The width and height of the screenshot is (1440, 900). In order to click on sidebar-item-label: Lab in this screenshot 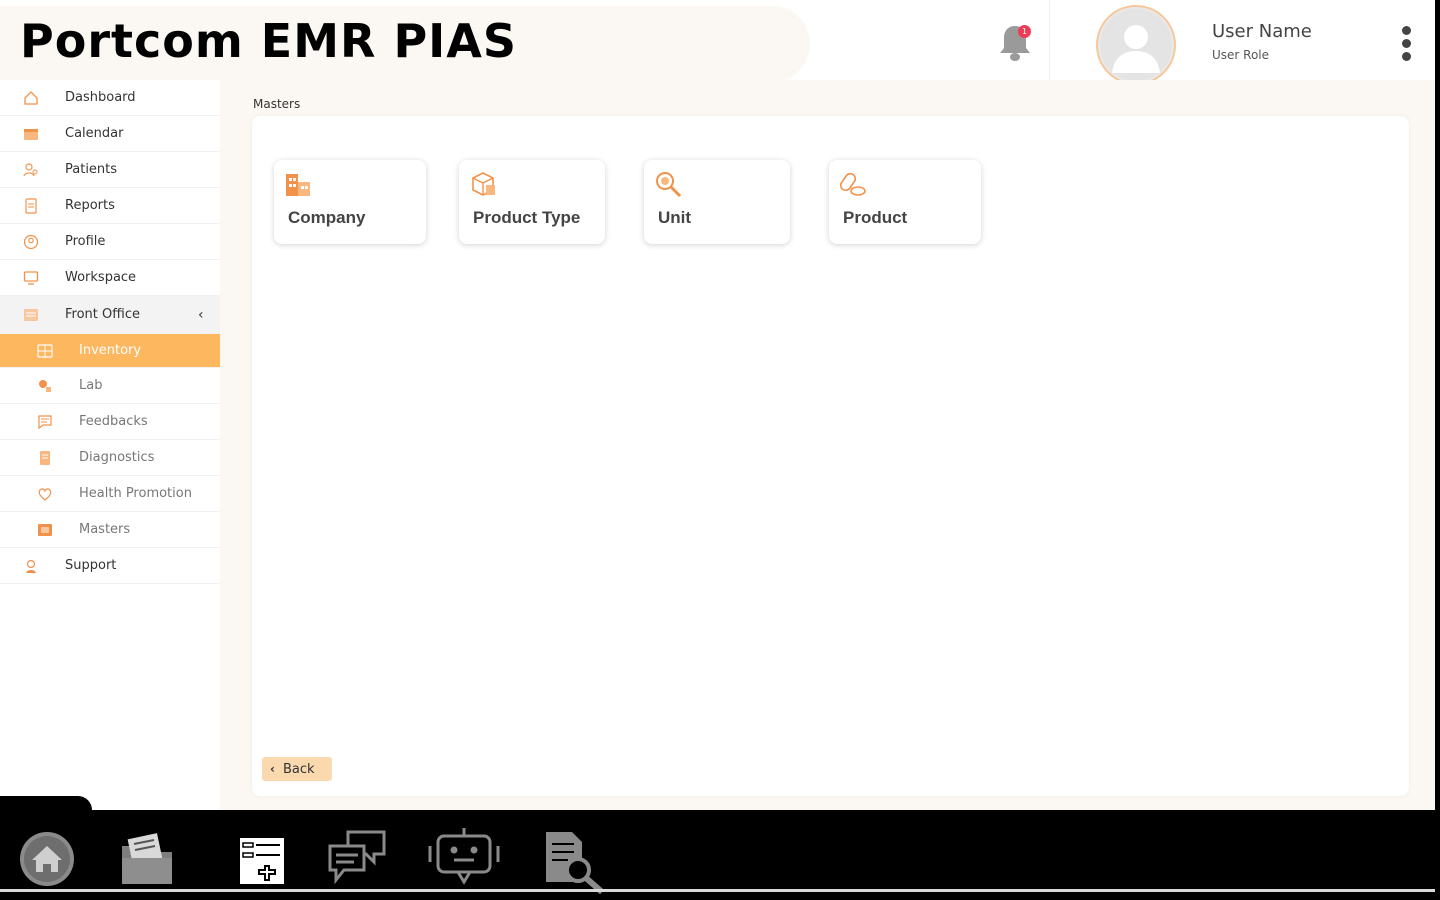, I will do `click(91, 385)`.